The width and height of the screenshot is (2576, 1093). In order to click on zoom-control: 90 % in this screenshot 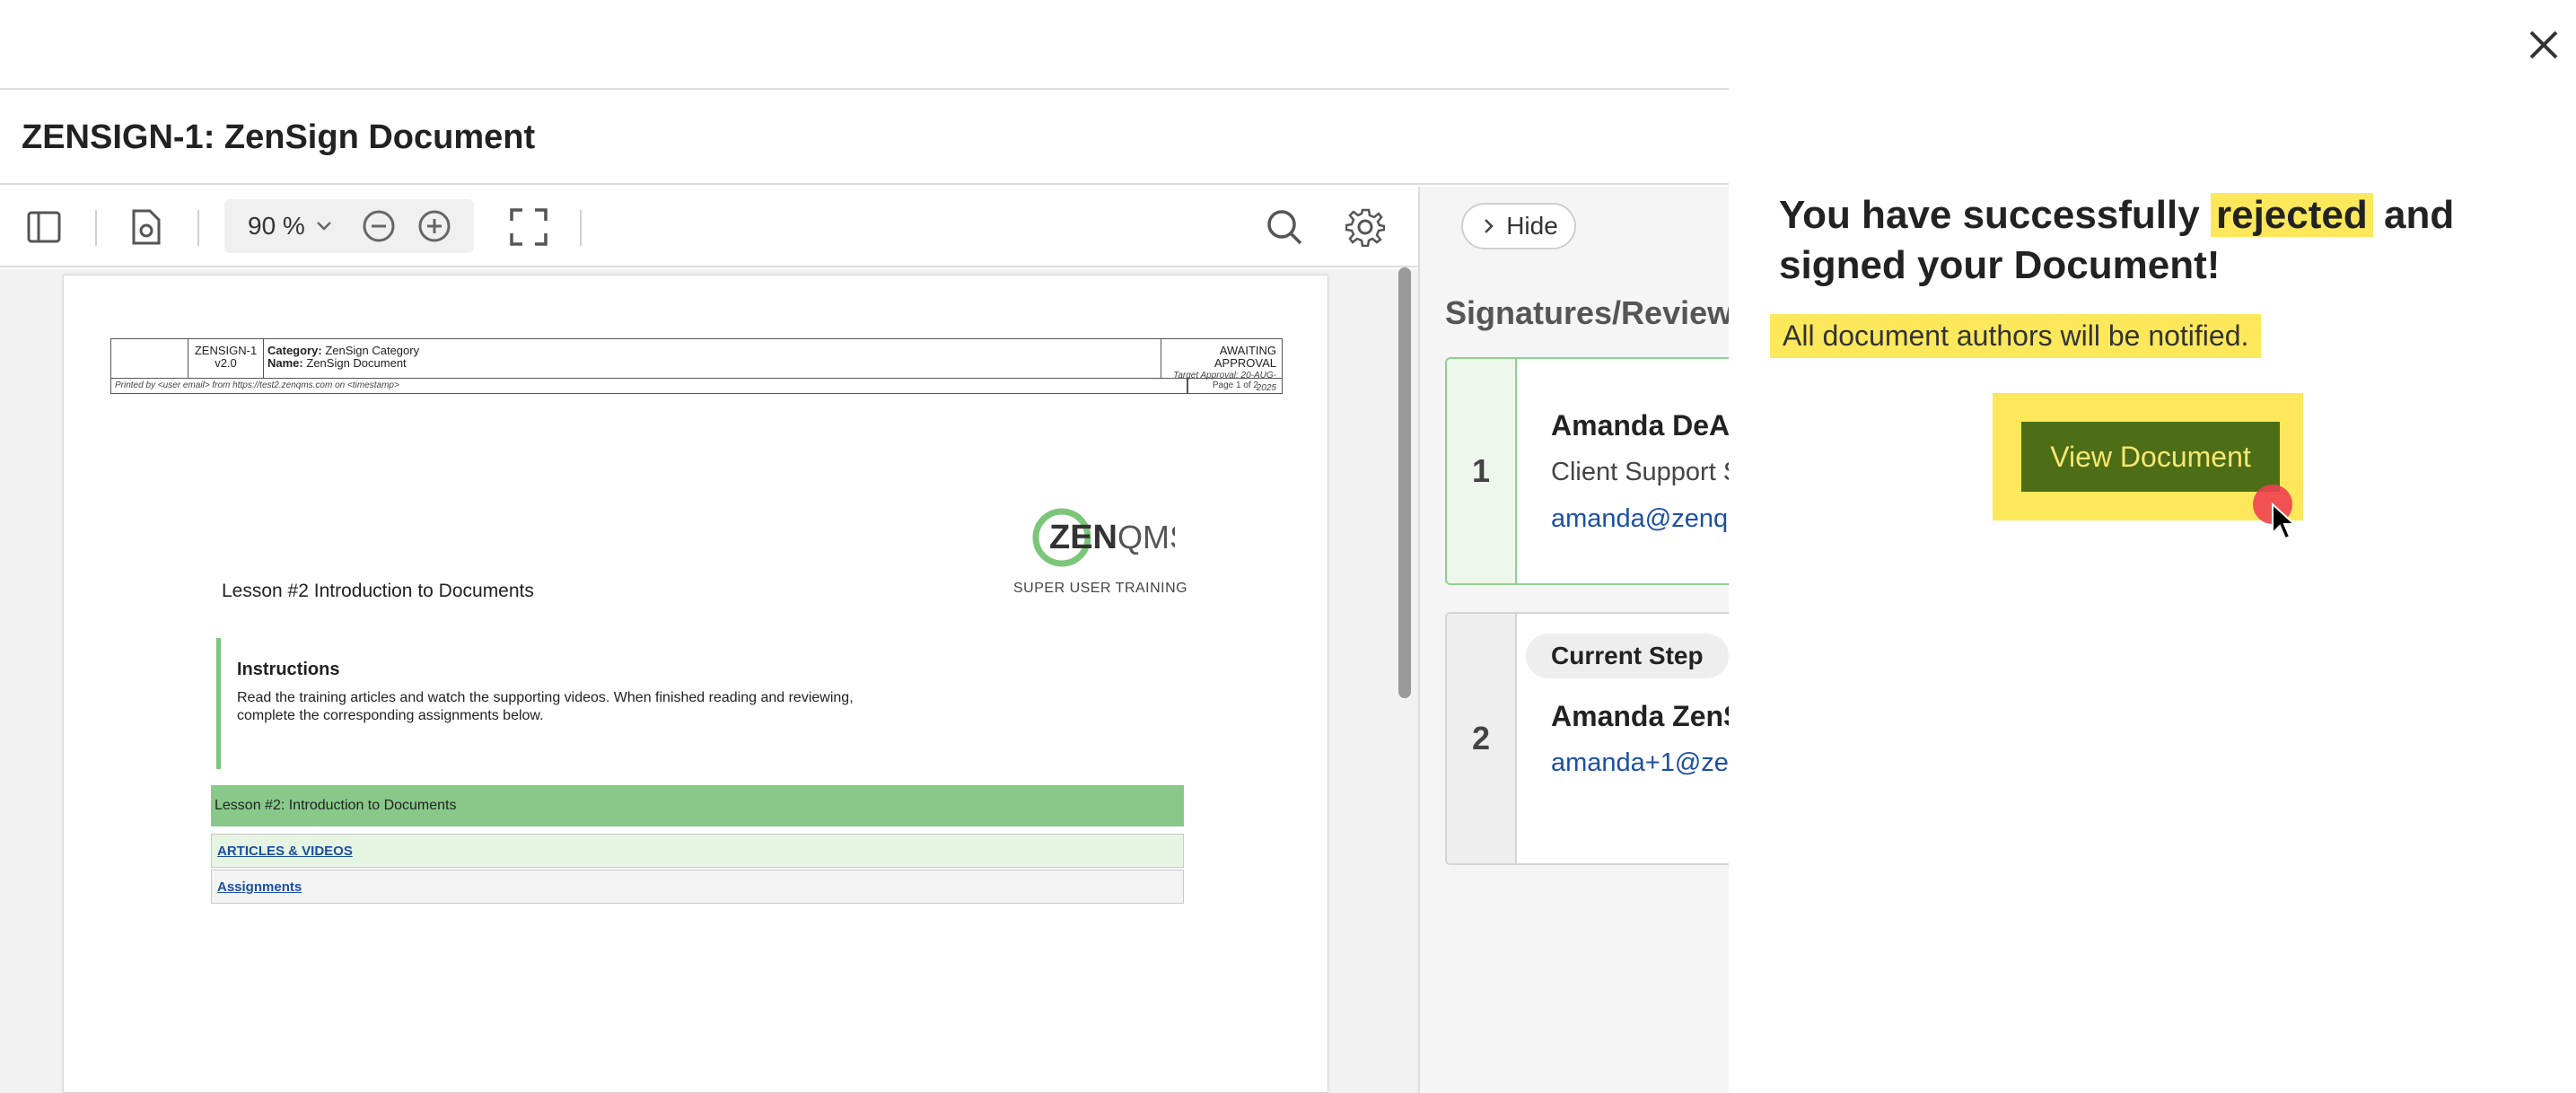, I will do `click(349, 226)`.